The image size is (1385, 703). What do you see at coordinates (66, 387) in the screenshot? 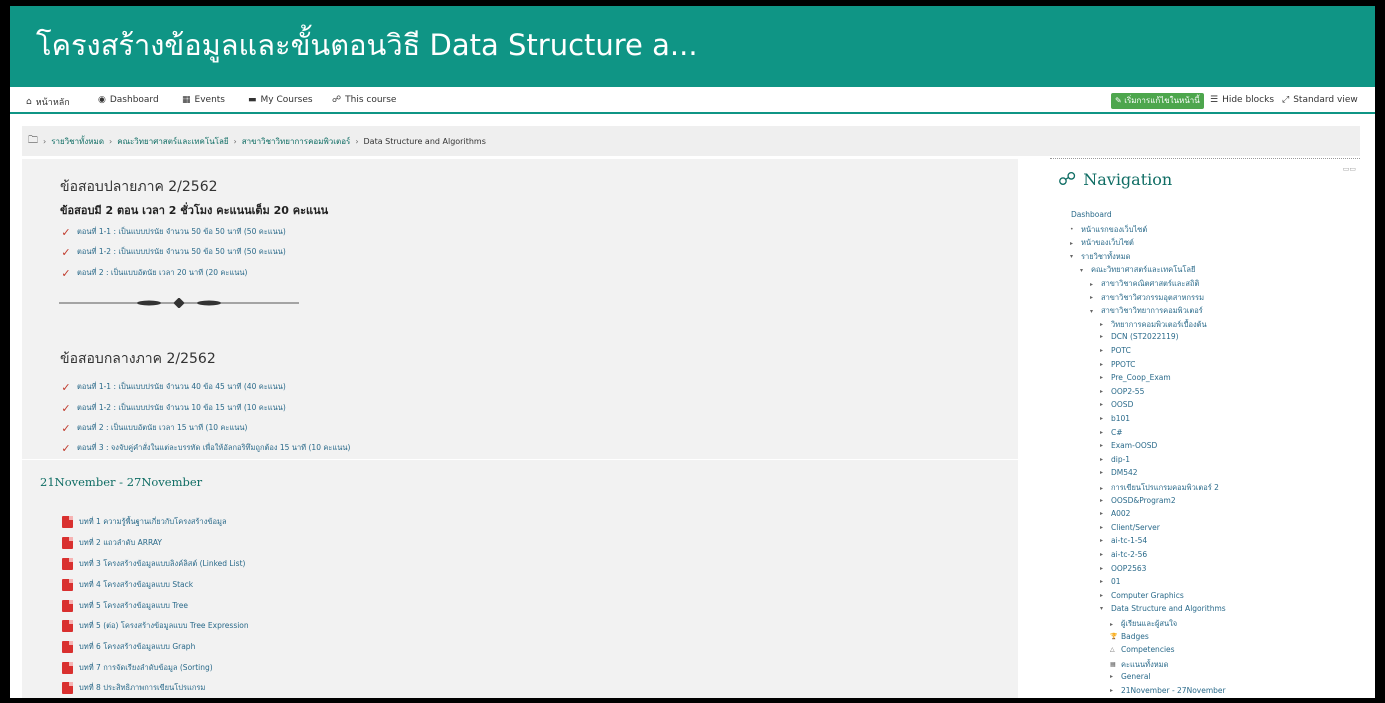
I see `quiz-icon: ✓` at bounding box center [66, 387].